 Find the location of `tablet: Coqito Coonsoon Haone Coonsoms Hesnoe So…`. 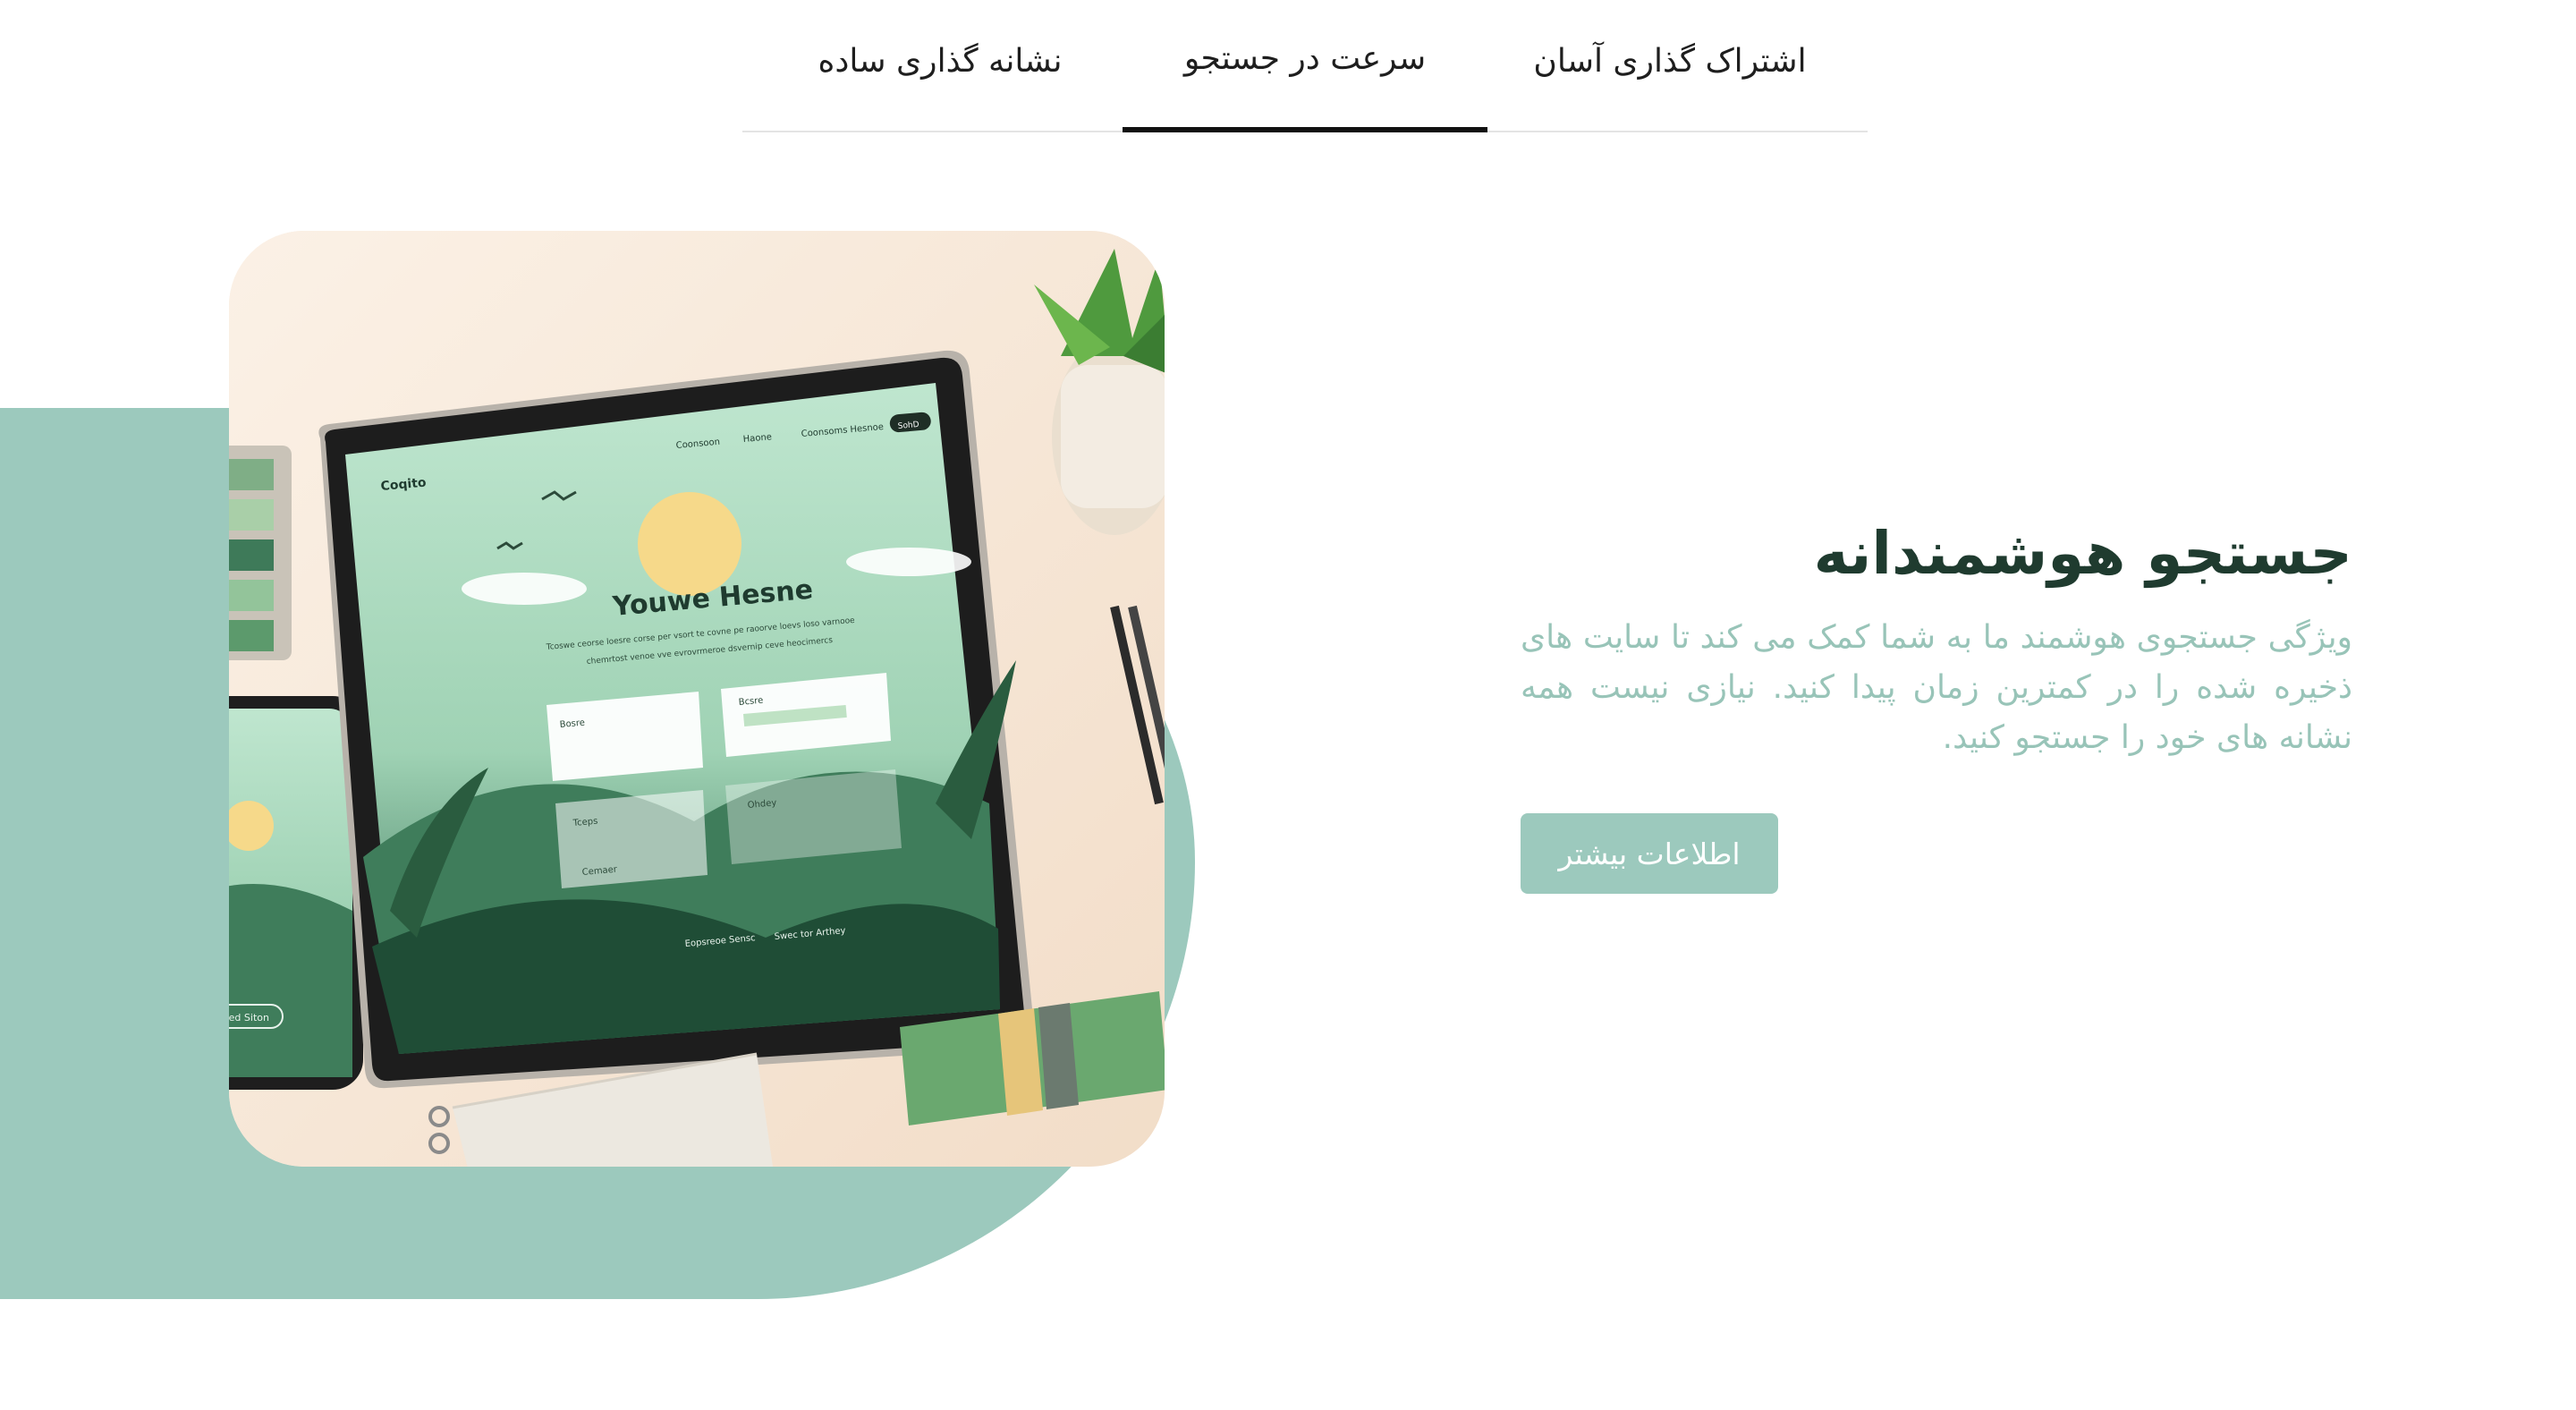

tablet: Coqito Coonsoon Haone Coonsoms Hesnoe So… is located at coordinates (676, 719).